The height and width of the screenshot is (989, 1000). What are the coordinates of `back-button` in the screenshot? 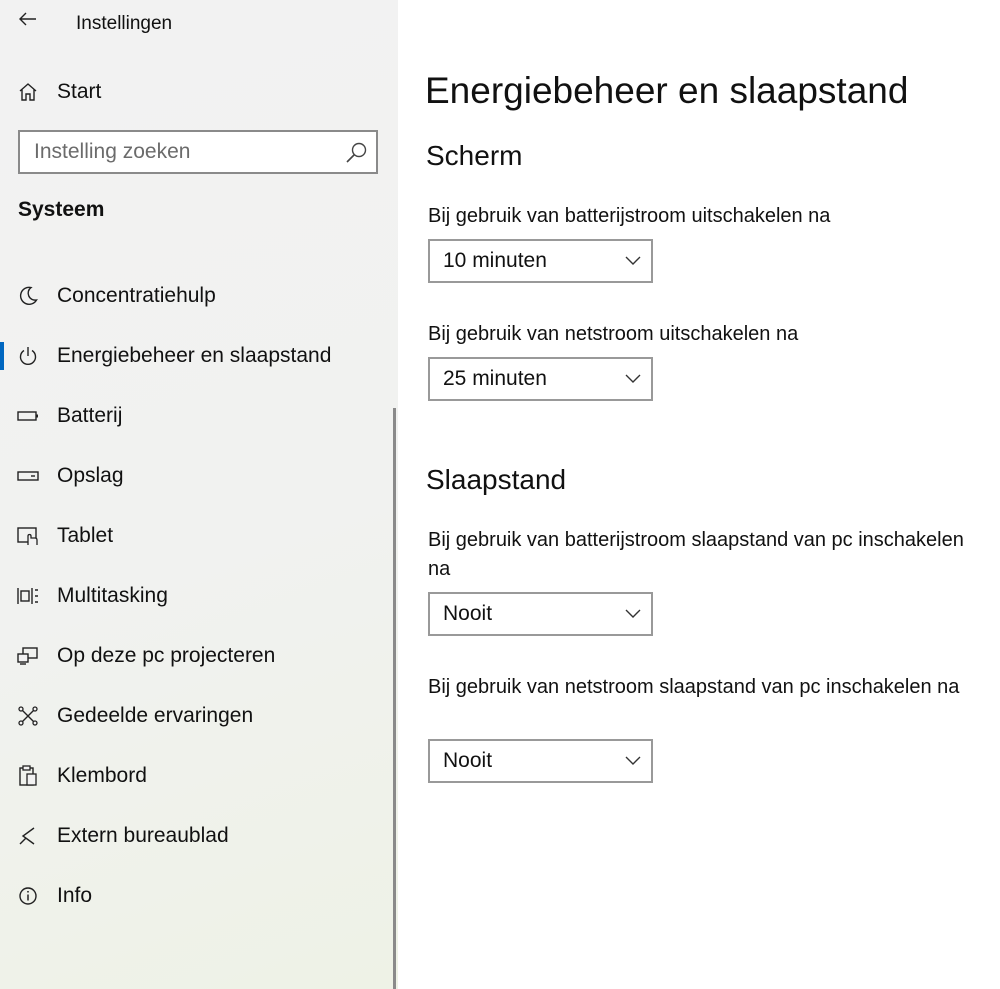 It's located at (28, 19).